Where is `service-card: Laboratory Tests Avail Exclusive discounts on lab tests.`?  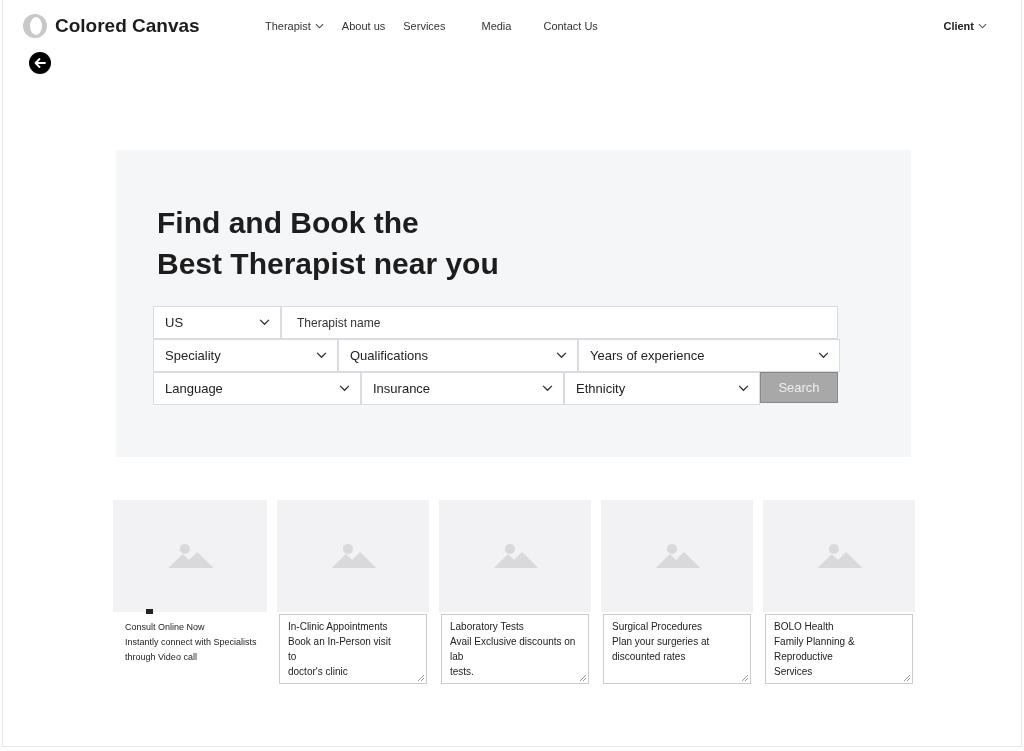 service-card: Laboratory Tests Avail Exclusive discounts on lab tests. is located at coordinates (515, 592).